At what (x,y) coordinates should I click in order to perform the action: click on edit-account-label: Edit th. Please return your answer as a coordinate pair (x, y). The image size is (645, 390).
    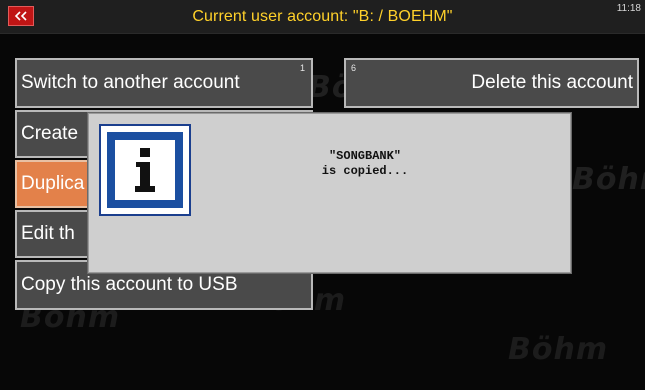
    Looking at the image, I should click on (48, 233).